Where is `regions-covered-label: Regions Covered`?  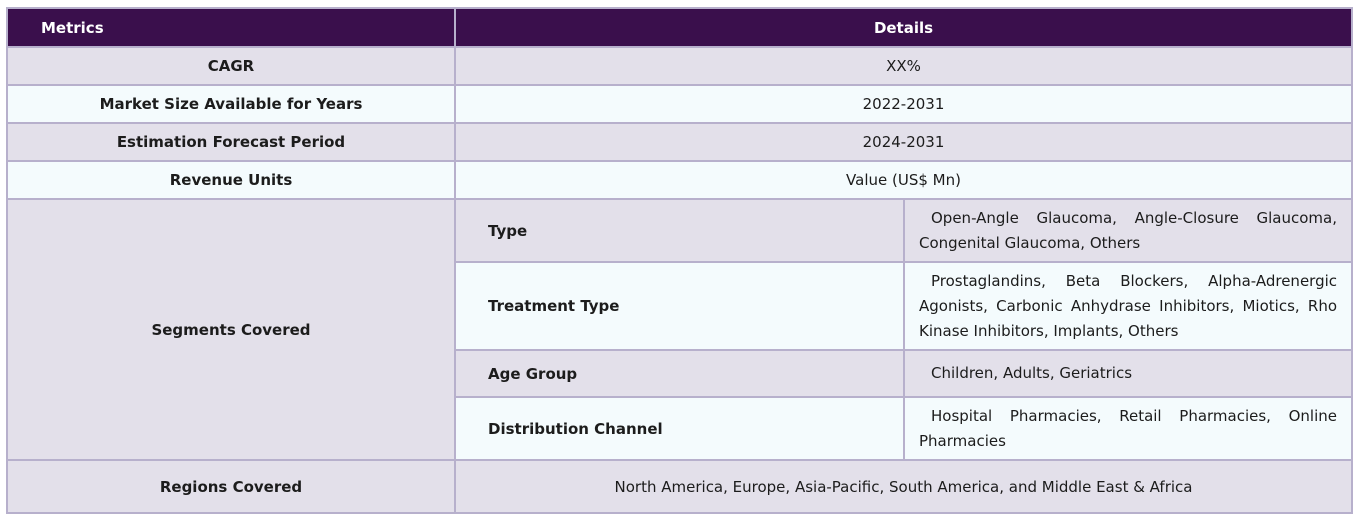
regions-covered-label: Regions Covered is located at coordinates (231, 486).